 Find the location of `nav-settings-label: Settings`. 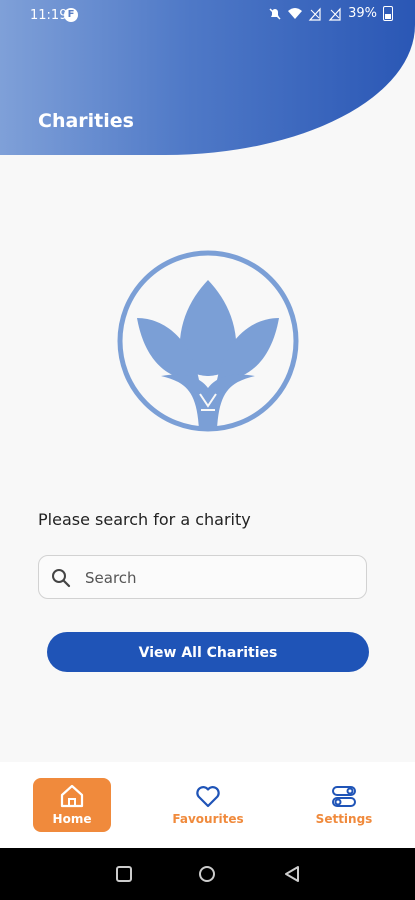

nav-settings-label: Settings is located at coordinates (344, 819).